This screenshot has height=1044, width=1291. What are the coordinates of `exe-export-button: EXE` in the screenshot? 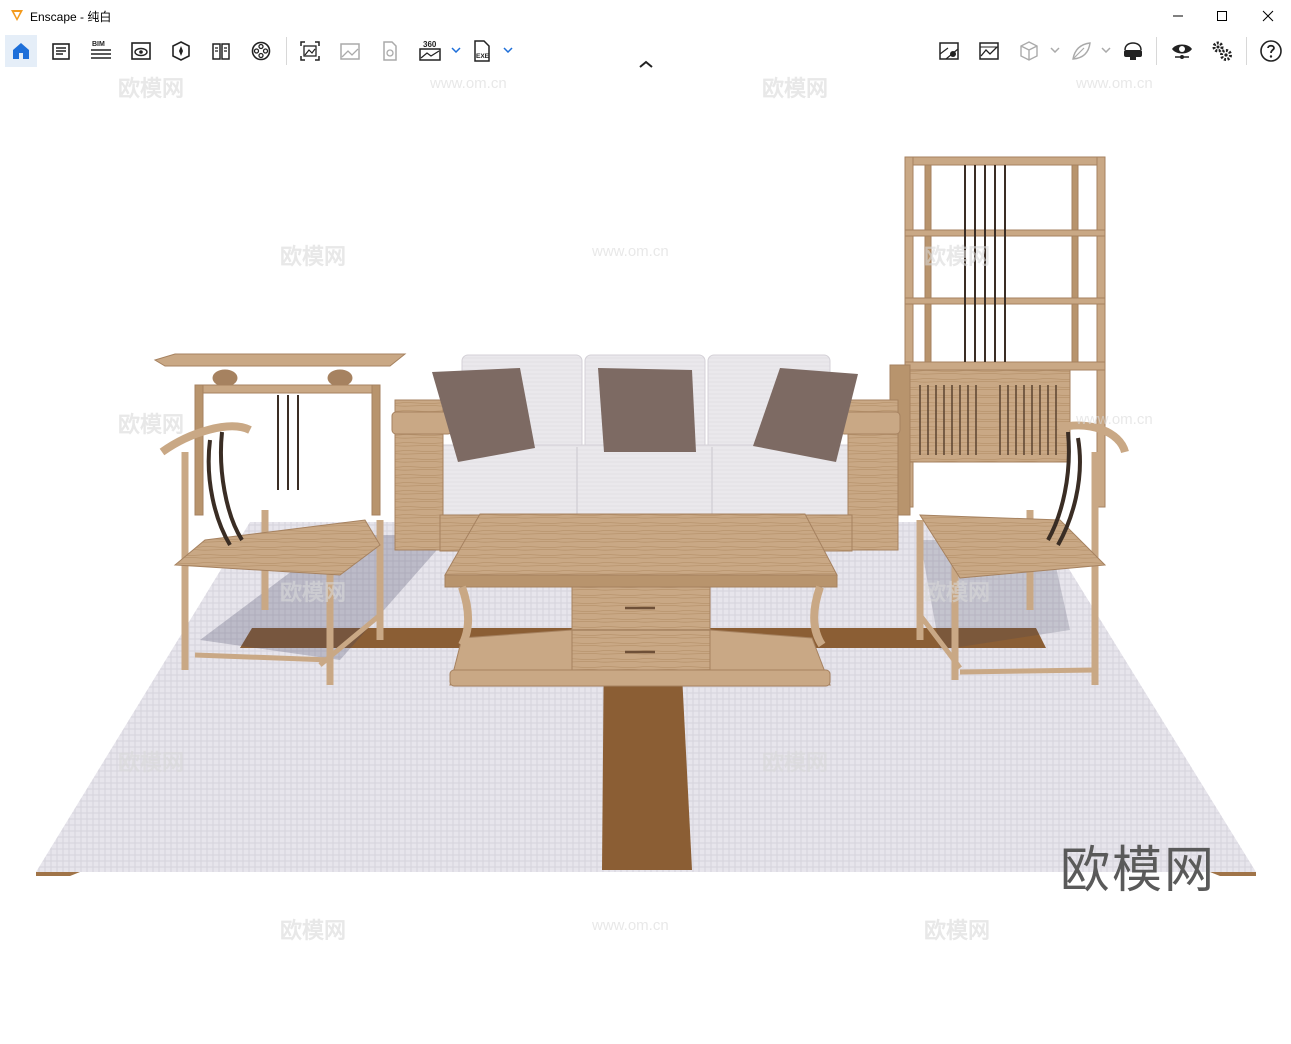 It's located at (482, 51).